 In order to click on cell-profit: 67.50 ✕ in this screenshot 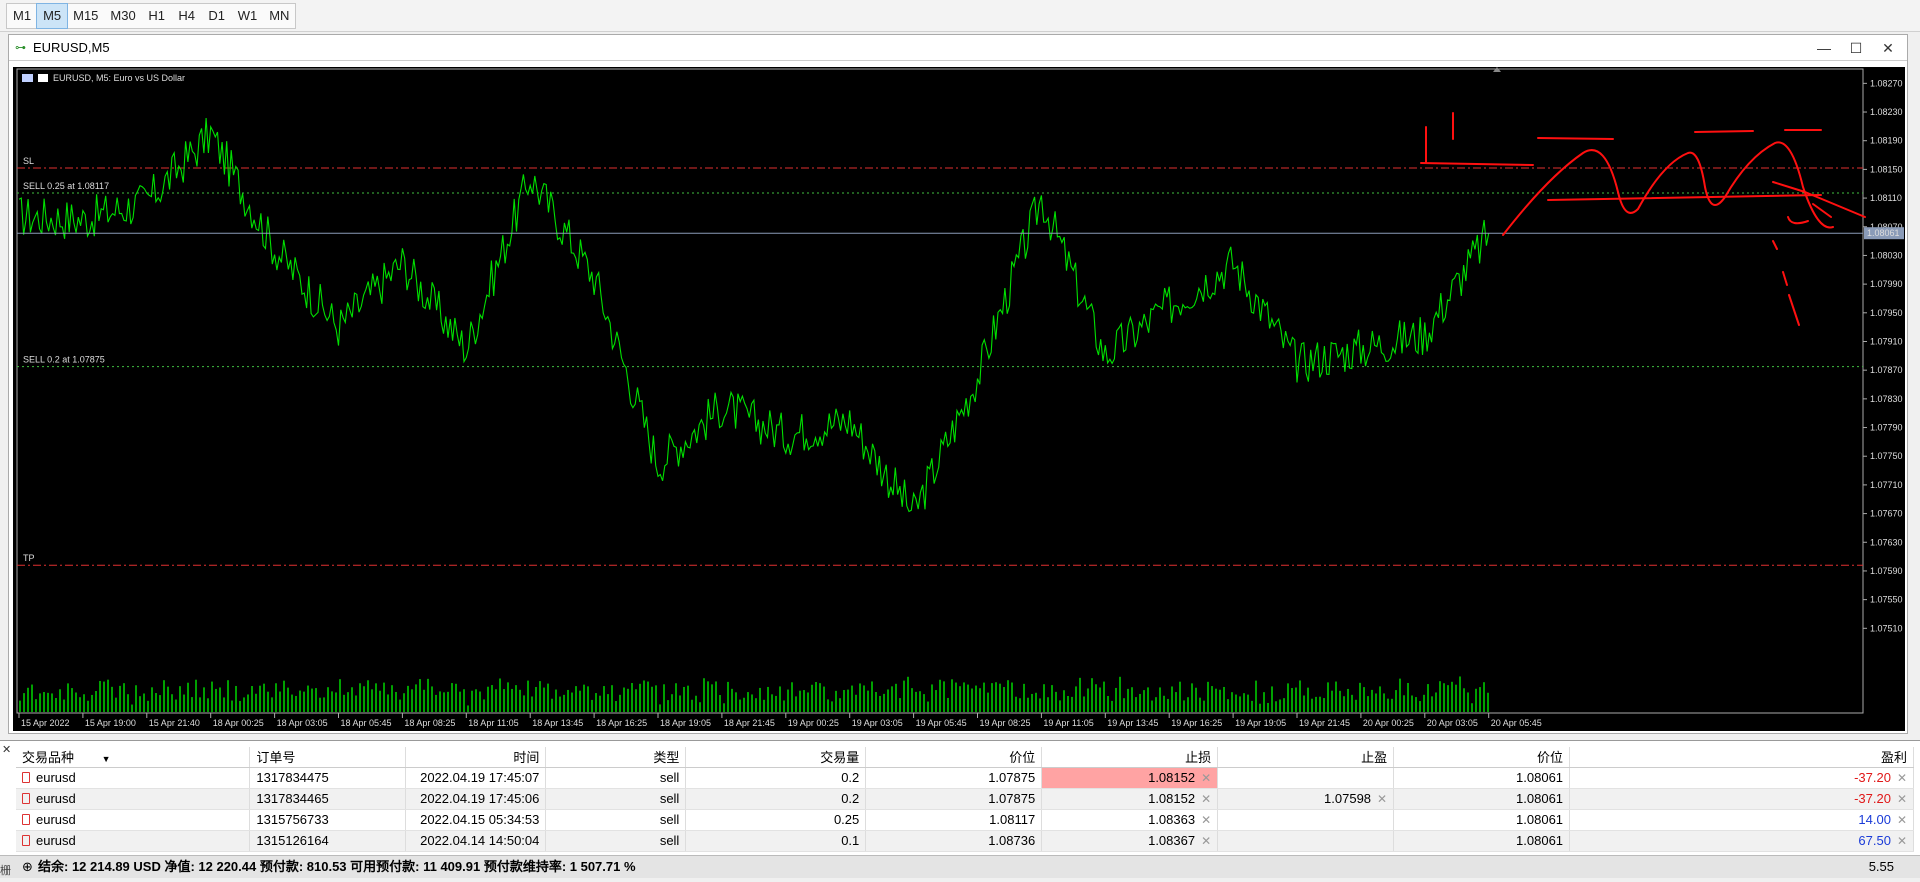, I will do `click(1741, 841)`.